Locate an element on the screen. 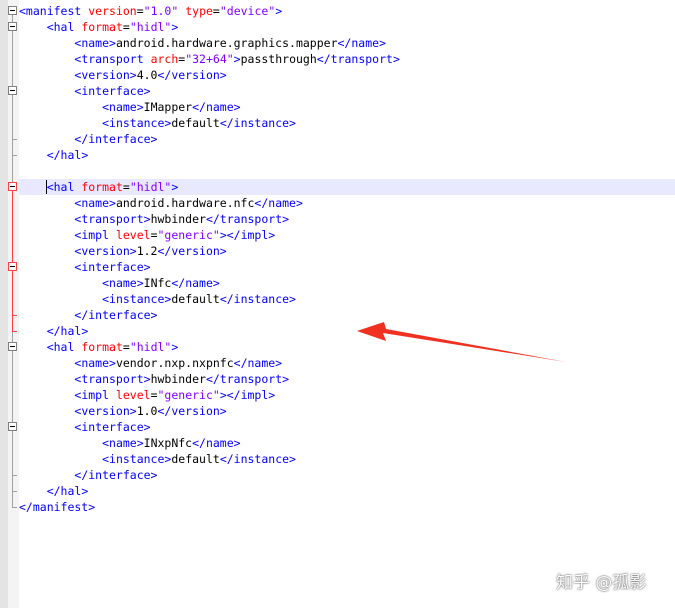 Image resolution: width=675 pixels, height=608 pixels. code-line: <name>android.hardware.nfc</name> is located at coordinates (347, 203).